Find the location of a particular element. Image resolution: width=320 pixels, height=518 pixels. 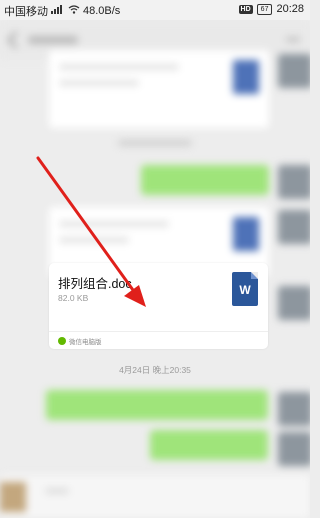

file-type-letter: W is located at coordinates (245, 290).